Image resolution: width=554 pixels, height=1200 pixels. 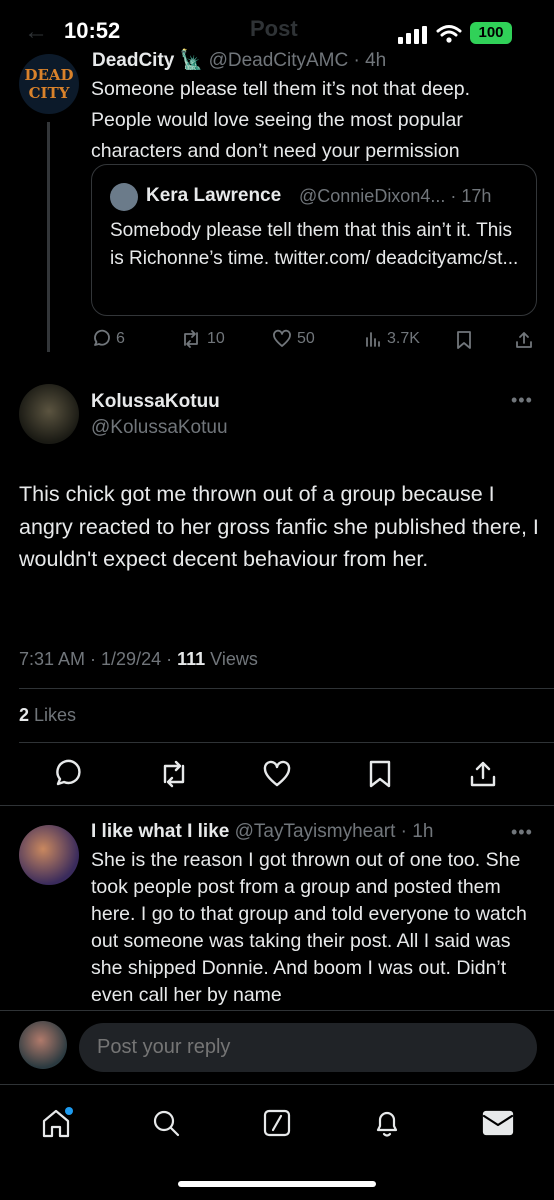 What do you see at coordinates (373, 339) in the screenshot?
I see `analytics-icon` at bounding box center [373, 339].